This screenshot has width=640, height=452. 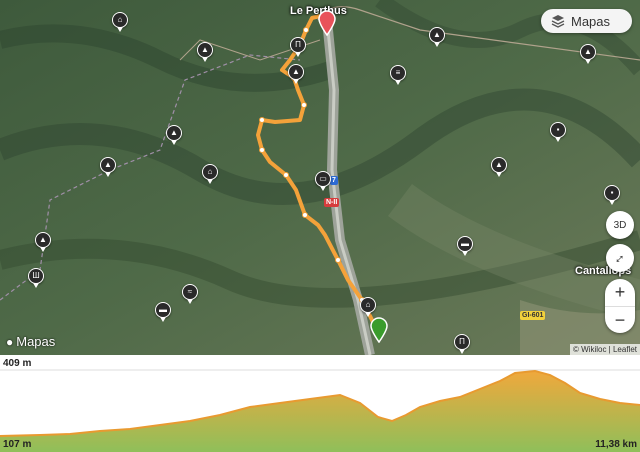 I want to click on red-end-pin-icon, so click(x=327, y=23).